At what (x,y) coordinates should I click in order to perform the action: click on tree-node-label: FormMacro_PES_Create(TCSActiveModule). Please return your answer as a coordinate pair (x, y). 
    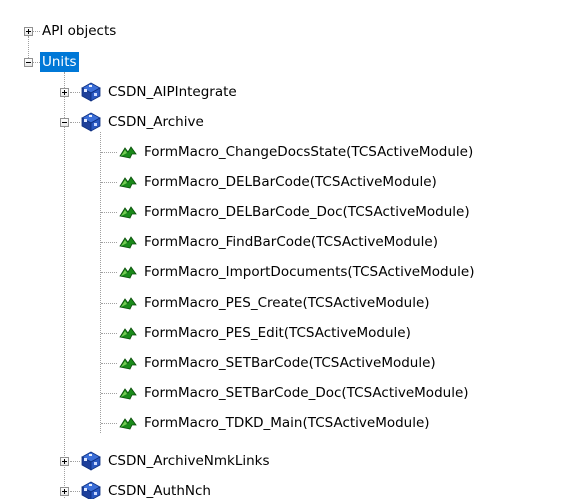
    Looking at the image, I should click on (287, 303).